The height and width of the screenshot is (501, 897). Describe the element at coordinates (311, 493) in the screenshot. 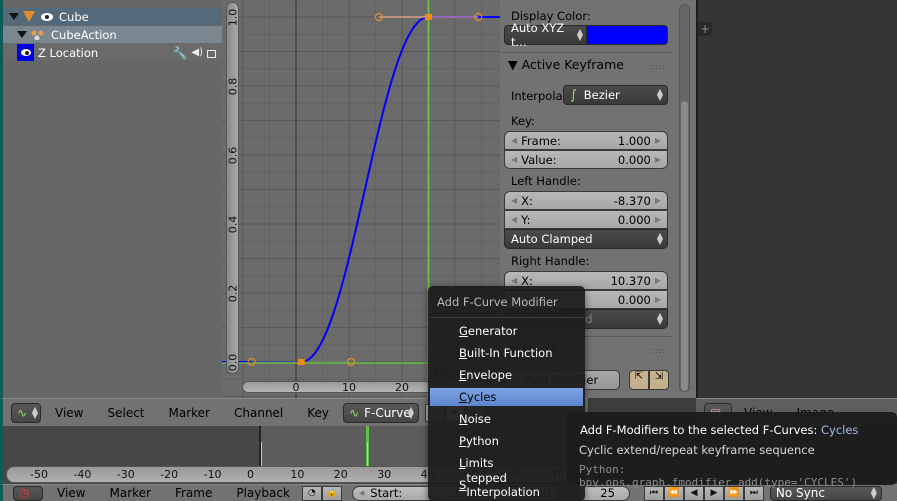

I see `preview-range-toggle: ◔` at that location.